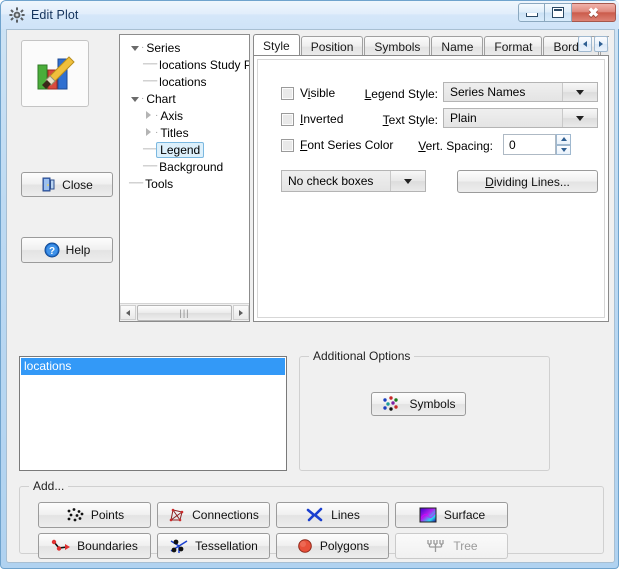 The width and height of the screenshot is (619, 569). What do you see at coordinates (77, 184) in the screenshot?
I see `close-button-label: Close` at bounding box center [77, 184].